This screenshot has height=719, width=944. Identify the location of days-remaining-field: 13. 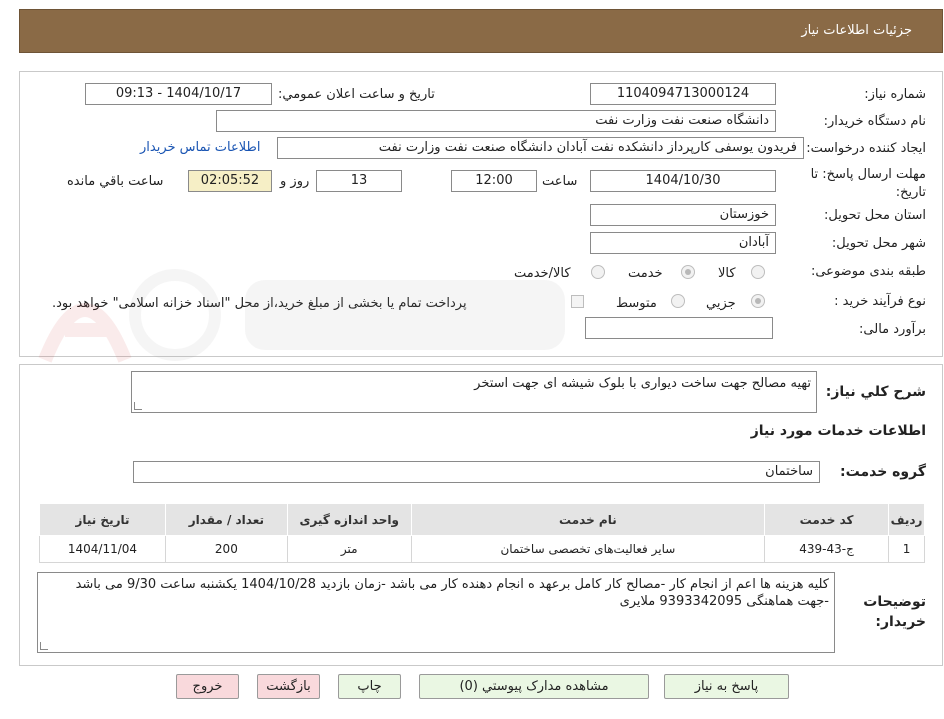
(359, 181).